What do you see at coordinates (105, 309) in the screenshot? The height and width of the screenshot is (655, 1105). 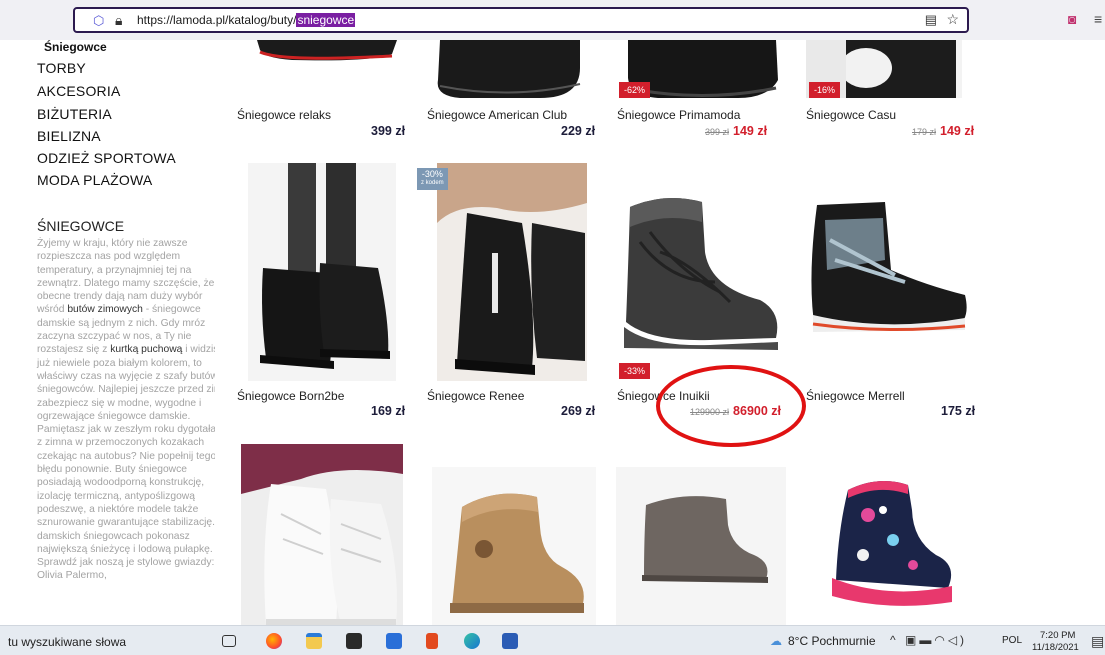 I see `seo-link-winter-boots: butów zimowych` at bounding box center [105, 309].